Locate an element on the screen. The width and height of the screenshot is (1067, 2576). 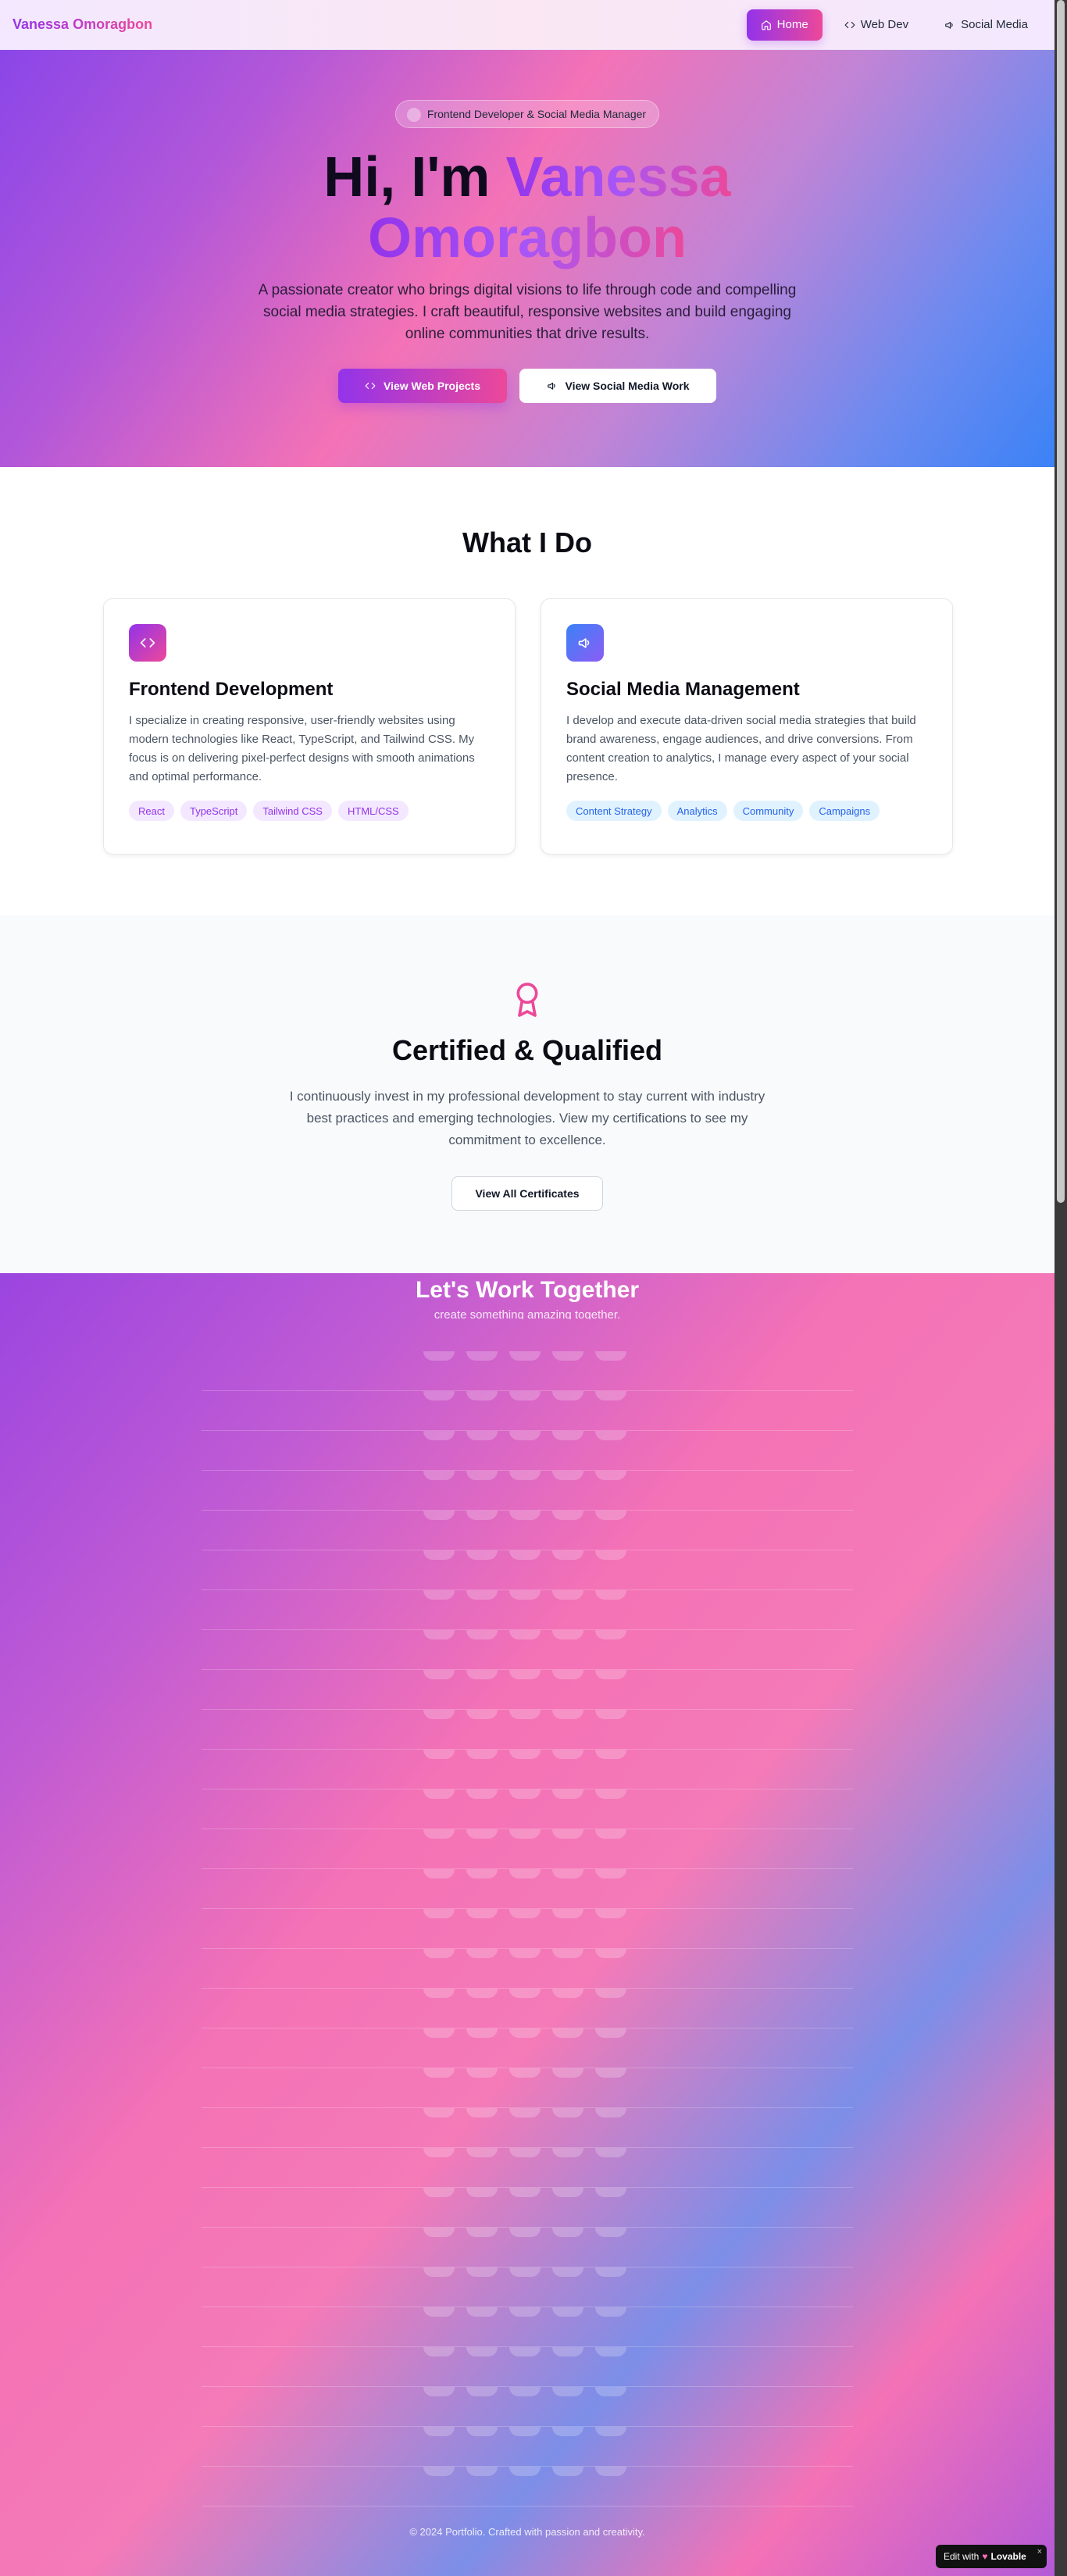
view-all-certificates-button: View All Certificates is located at coordinates (527, 1193).